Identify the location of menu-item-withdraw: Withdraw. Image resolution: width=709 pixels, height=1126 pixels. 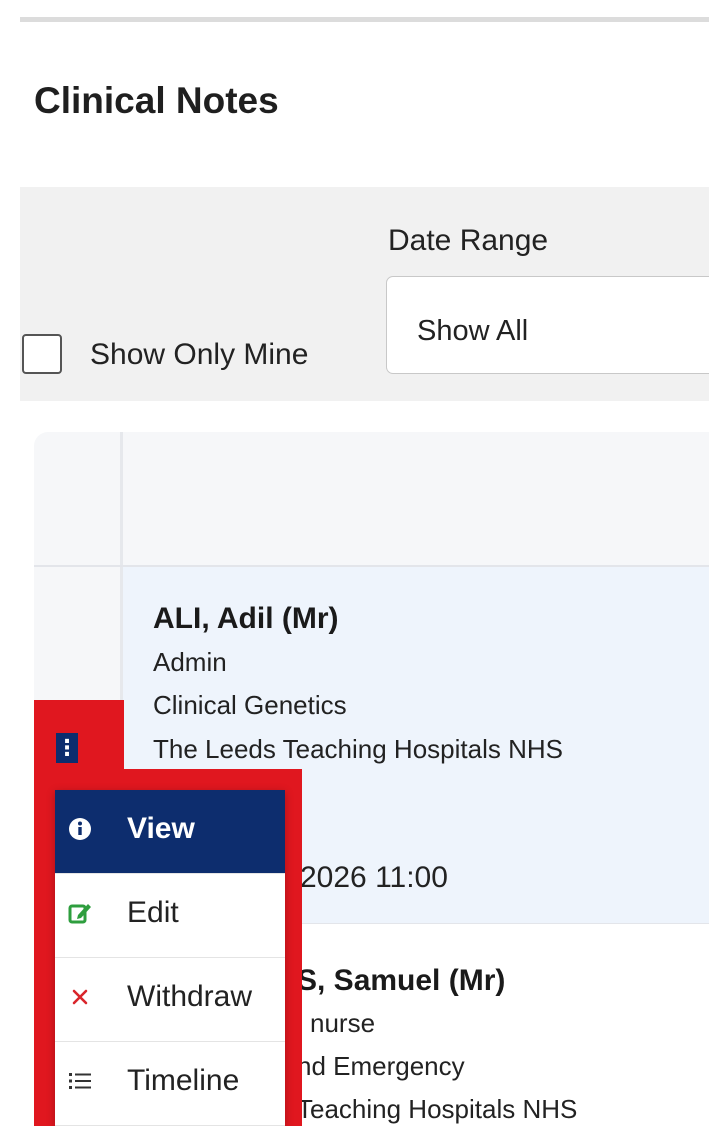
(170, 1000).